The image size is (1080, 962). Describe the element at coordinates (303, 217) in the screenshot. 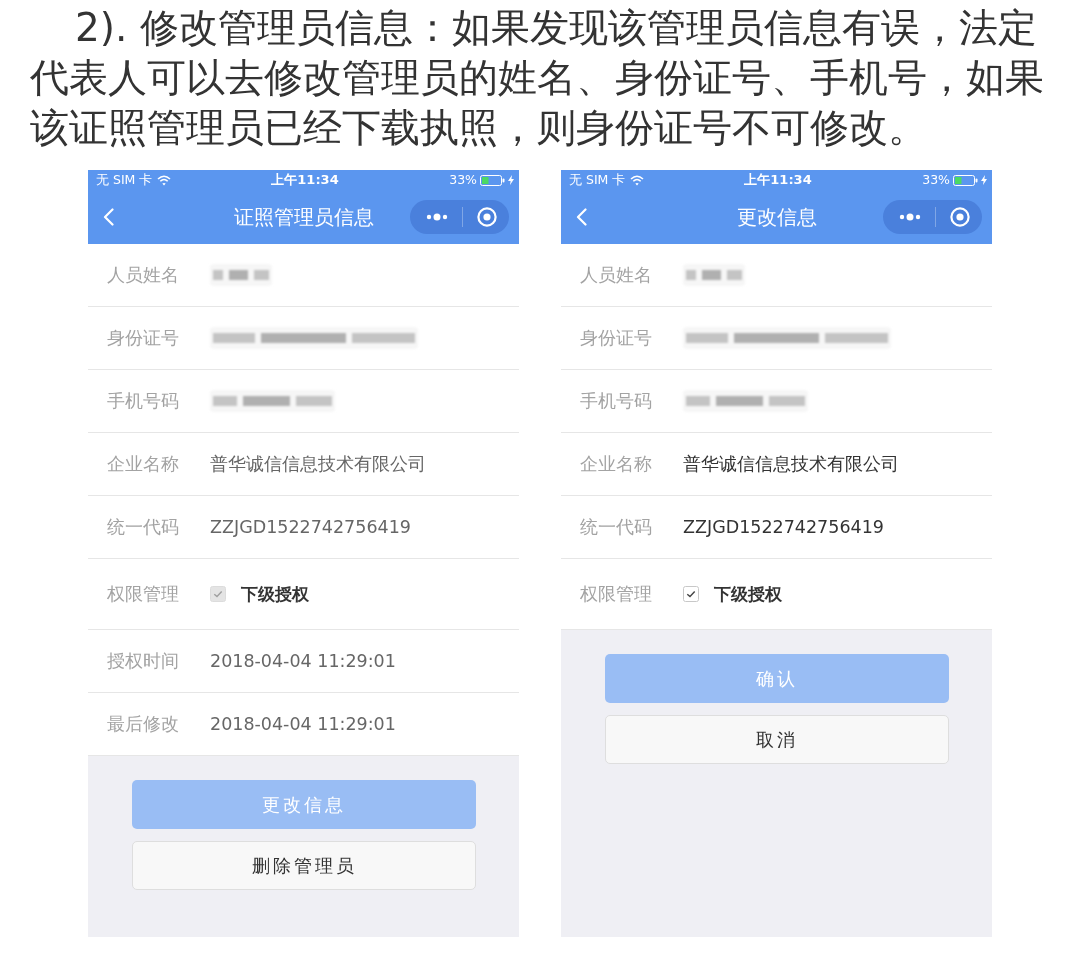

I see `page-title: 证照管理员信息` at that location.